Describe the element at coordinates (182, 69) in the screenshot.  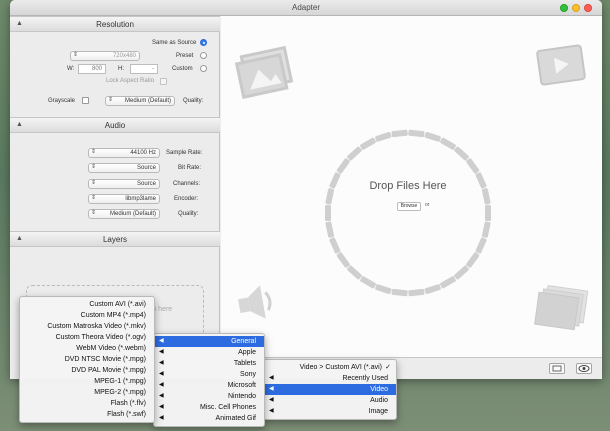
I see `custom-label: Custom` at that location.